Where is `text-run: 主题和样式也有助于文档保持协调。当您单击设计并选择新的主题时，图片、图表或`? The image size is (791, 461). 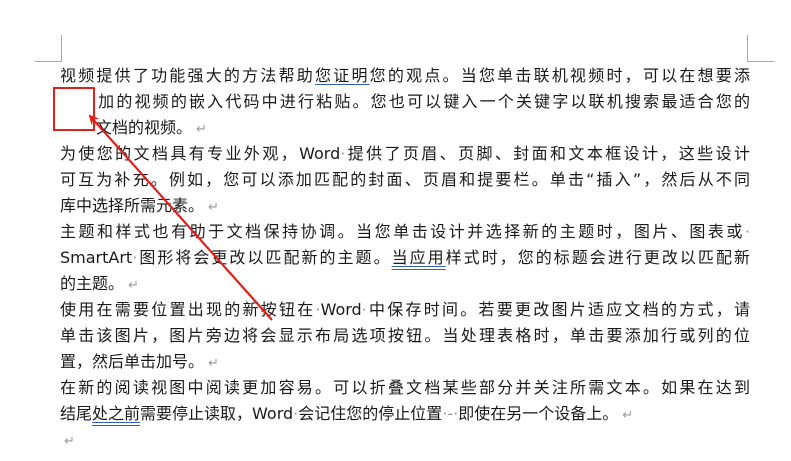 text-run: 主题和样式也有助于文档保持协调。当您单击设计并选择新的主题时，图片、图表或 is located at coordinates (402, 231).